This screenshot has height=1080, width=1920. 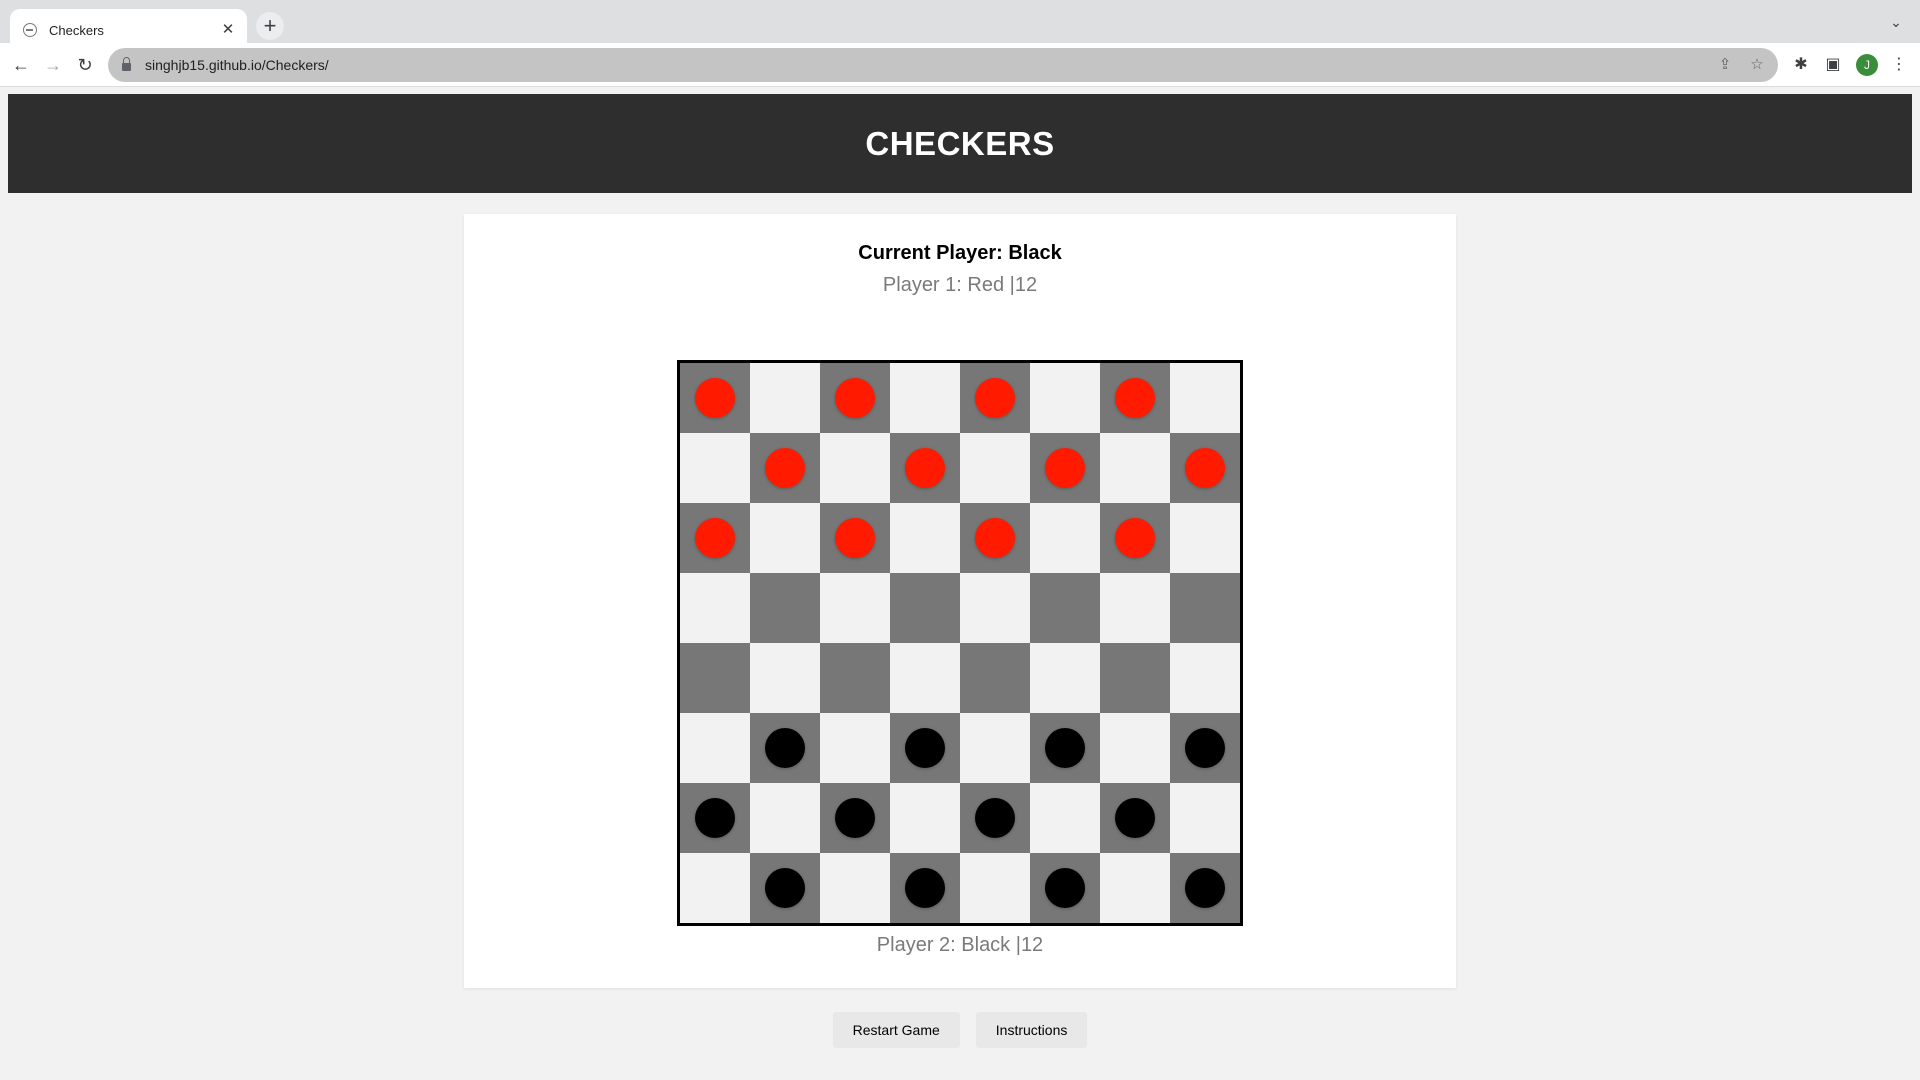 I want to click on instructions-button: Instructions, so click(x=1031, y=1030).